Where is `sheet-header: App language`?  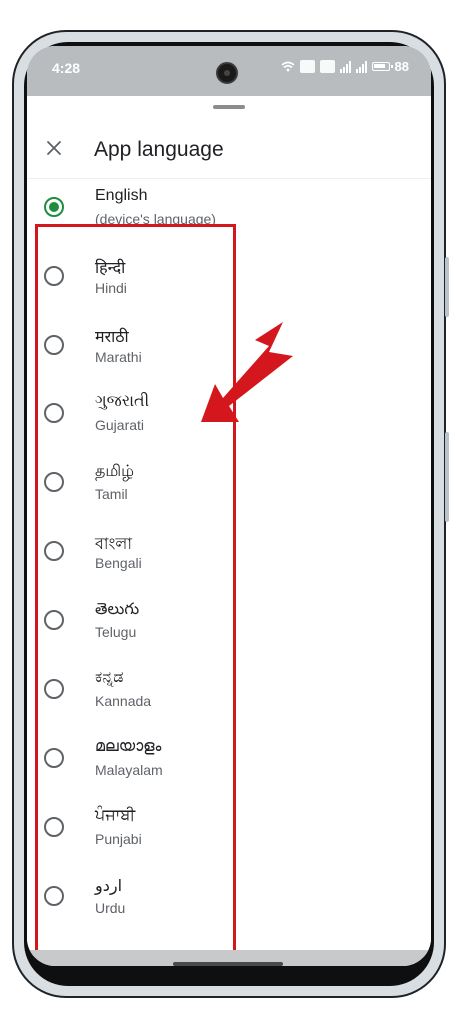 sheet-header: App language is located at coordinates (229, 150).